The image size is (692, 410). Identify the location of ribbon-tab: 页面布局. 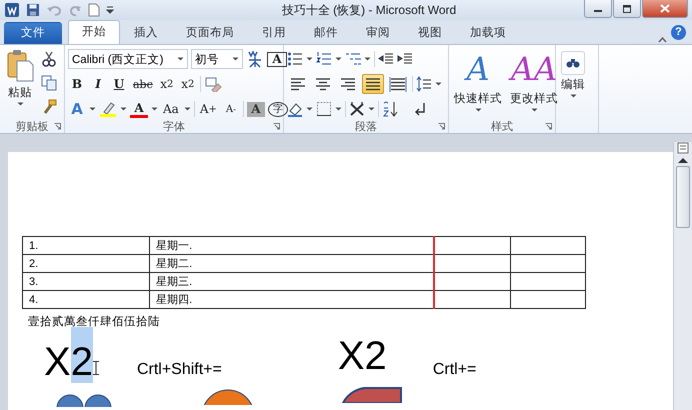
(210, 33).